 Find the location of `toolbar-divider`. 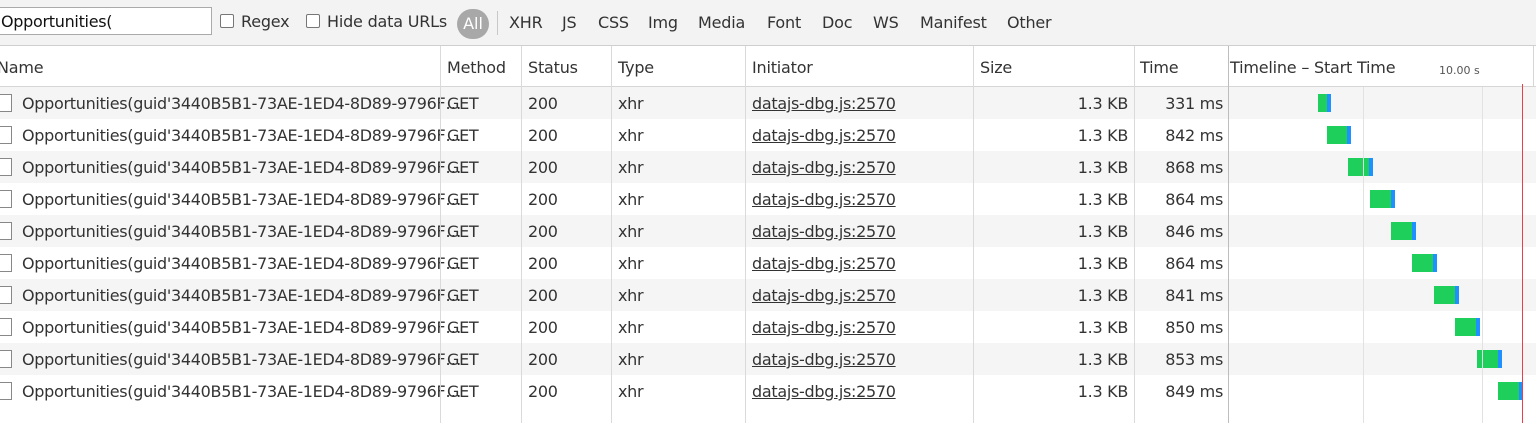

toolbar-divider is located at coordinates (497, 23).